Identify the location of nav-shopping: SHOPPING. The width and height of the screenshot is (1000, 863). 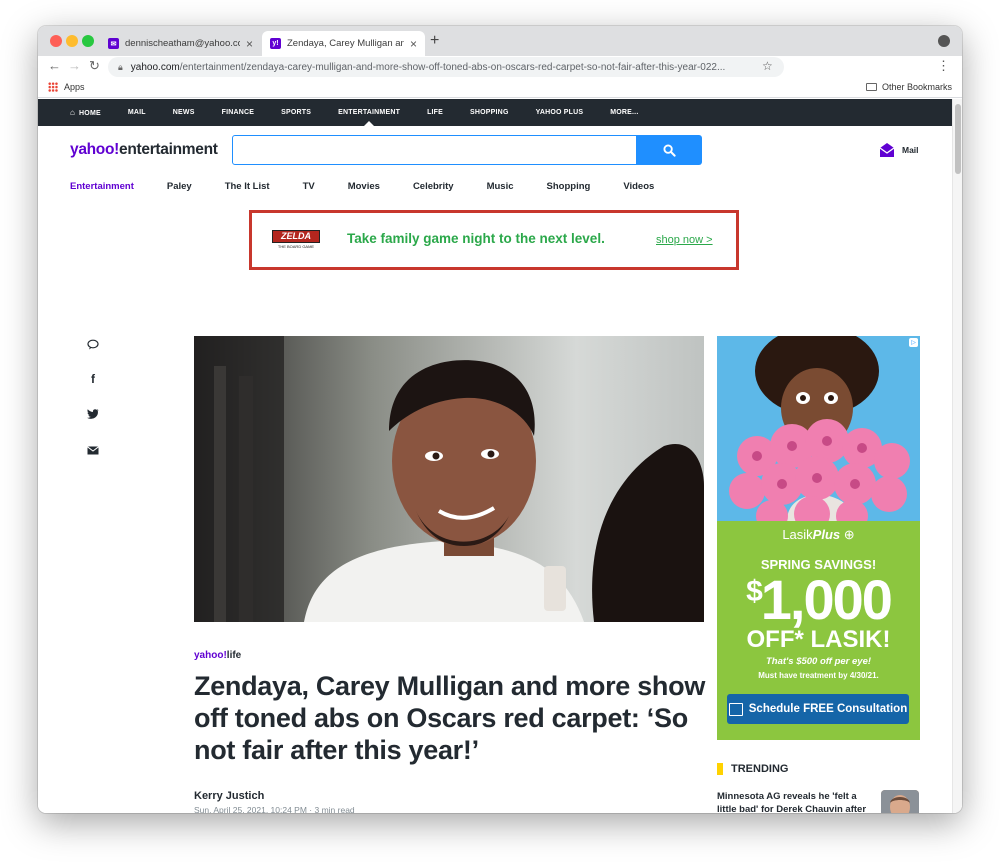
(489, 112).